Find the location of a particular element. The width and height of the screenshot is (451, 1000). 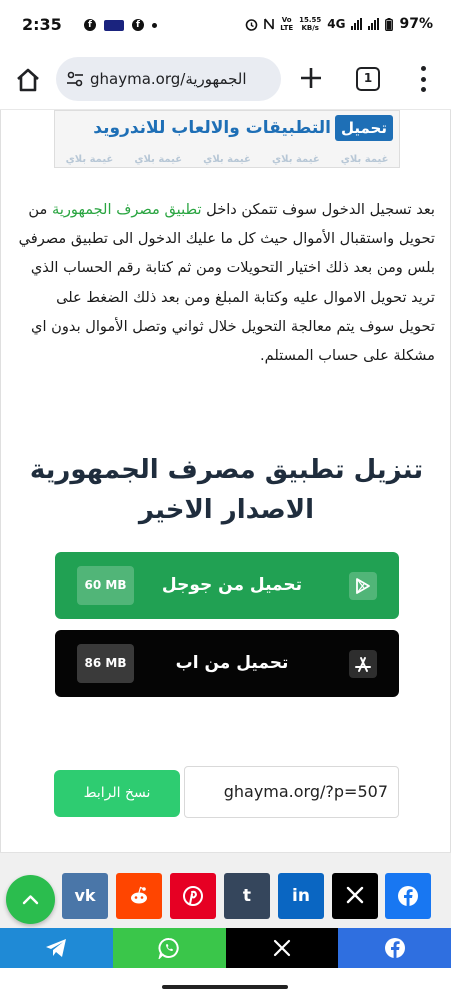

pinterest-icon is located at coordinates (193, 896).